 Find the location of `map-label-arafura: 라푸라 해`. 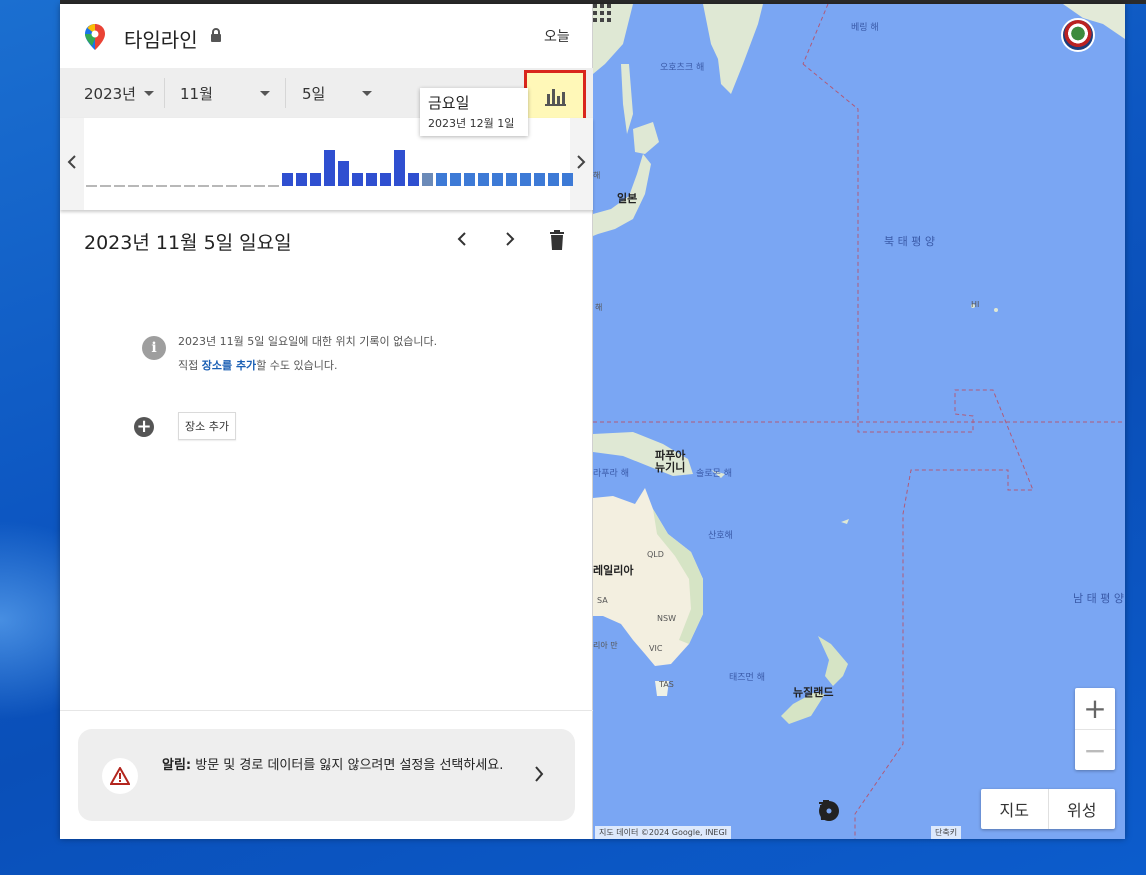

map-label-arafura: 라푸라 해 is located at coordinates (611, 474).